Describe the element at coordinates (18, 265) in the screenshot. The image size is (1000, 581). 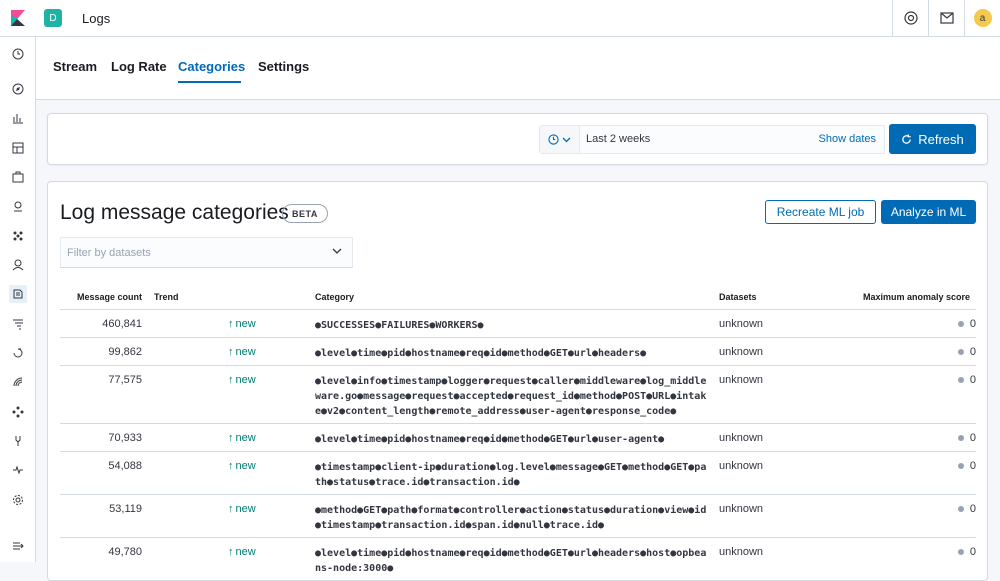
I see `infrastructure-icon` at that location.